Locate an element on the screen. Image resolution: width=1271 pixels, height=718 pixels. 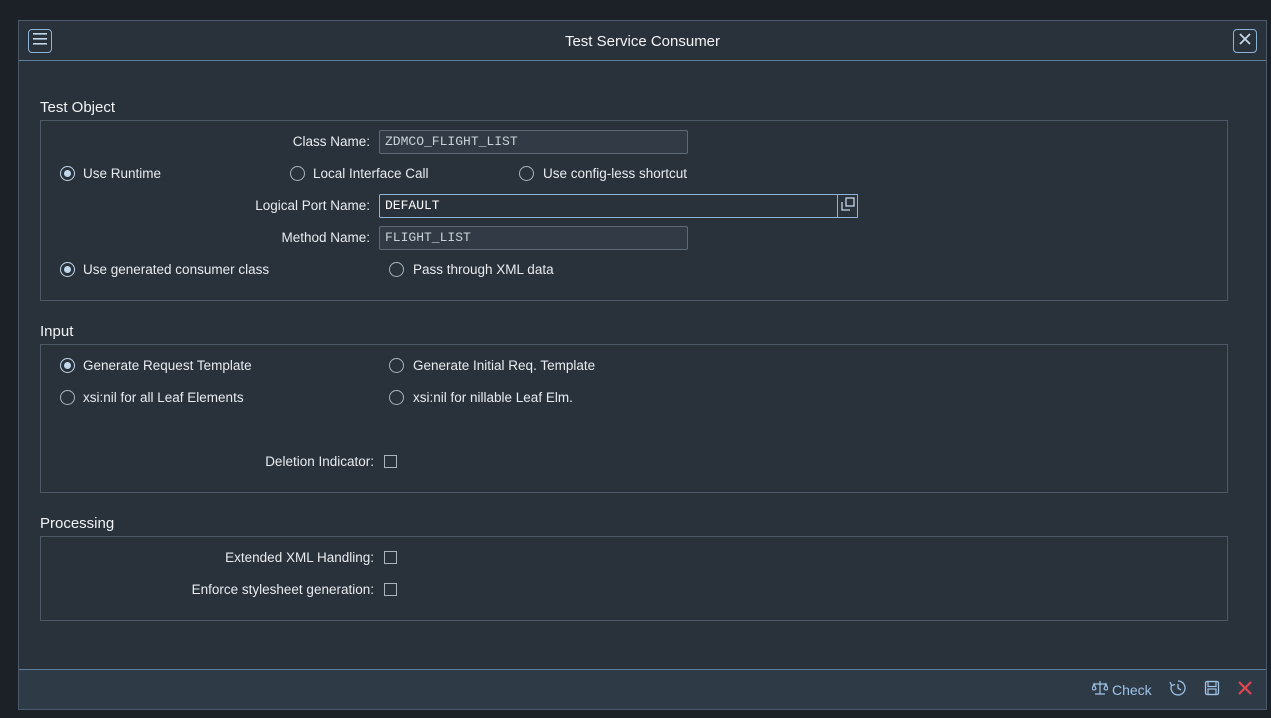
save-button is located at coordinates (1212, 690).